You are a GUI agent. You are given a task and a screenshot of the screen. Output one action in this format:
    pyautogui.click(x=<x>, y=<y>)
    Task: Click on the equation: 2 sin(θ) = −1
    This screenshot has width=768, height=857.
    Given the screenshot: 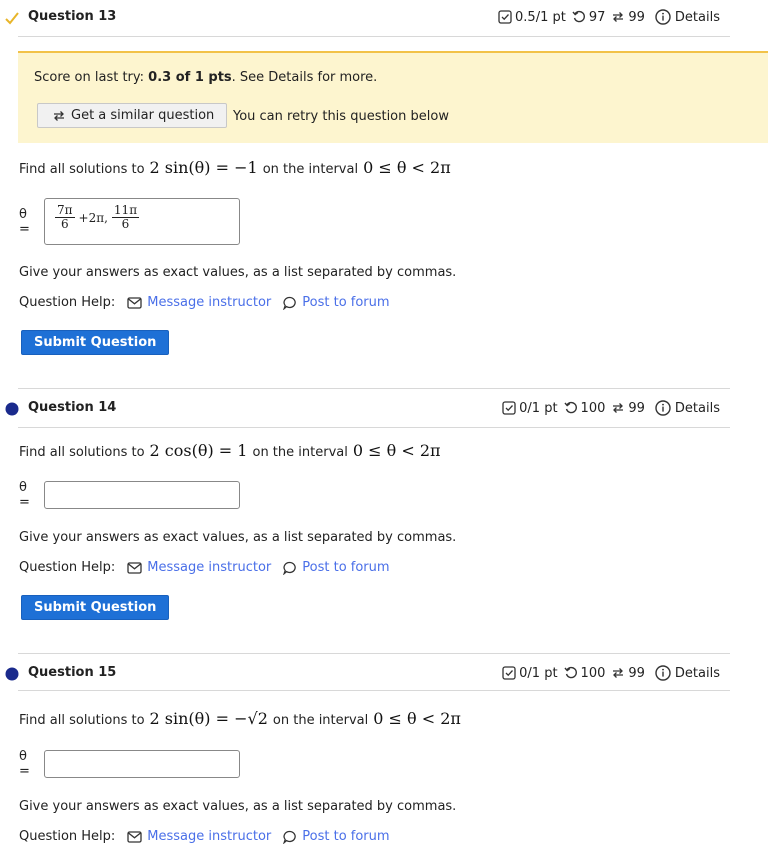 What is the action you would take?
    pyautogui.click(x=203, y=167)
    